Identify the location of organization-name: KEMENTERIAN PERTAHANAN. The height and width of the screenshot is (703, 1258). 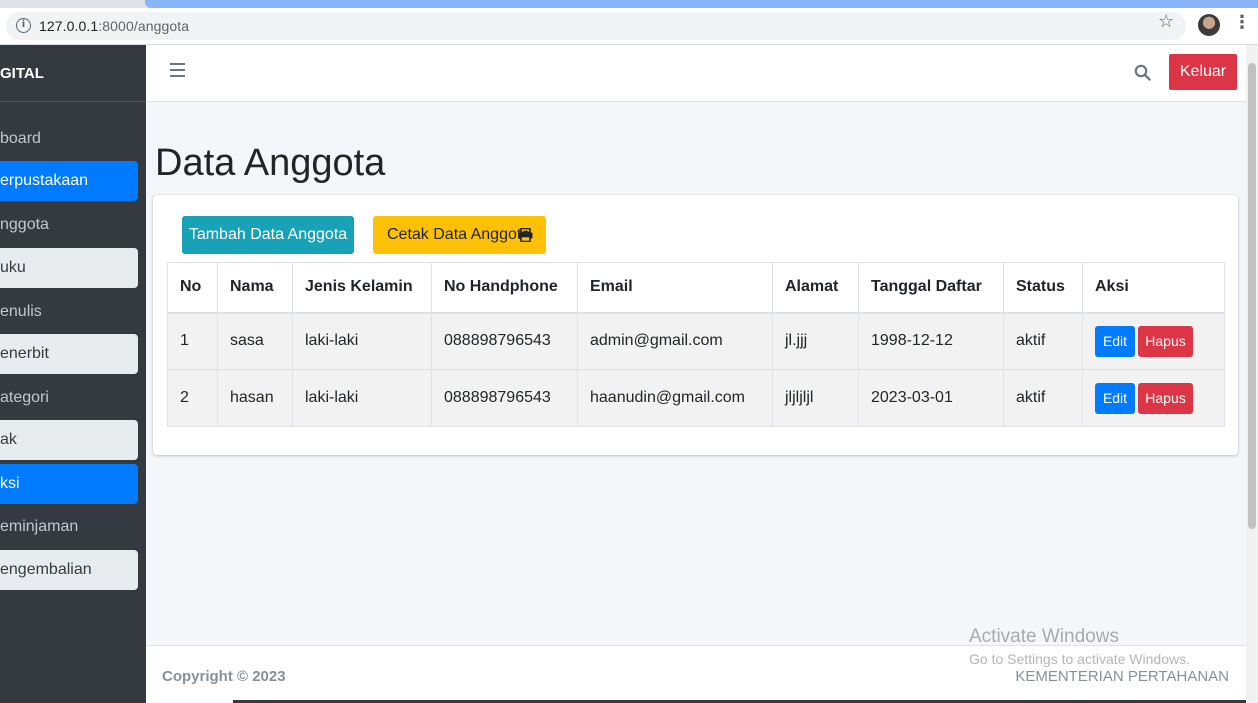
(1122, 676).